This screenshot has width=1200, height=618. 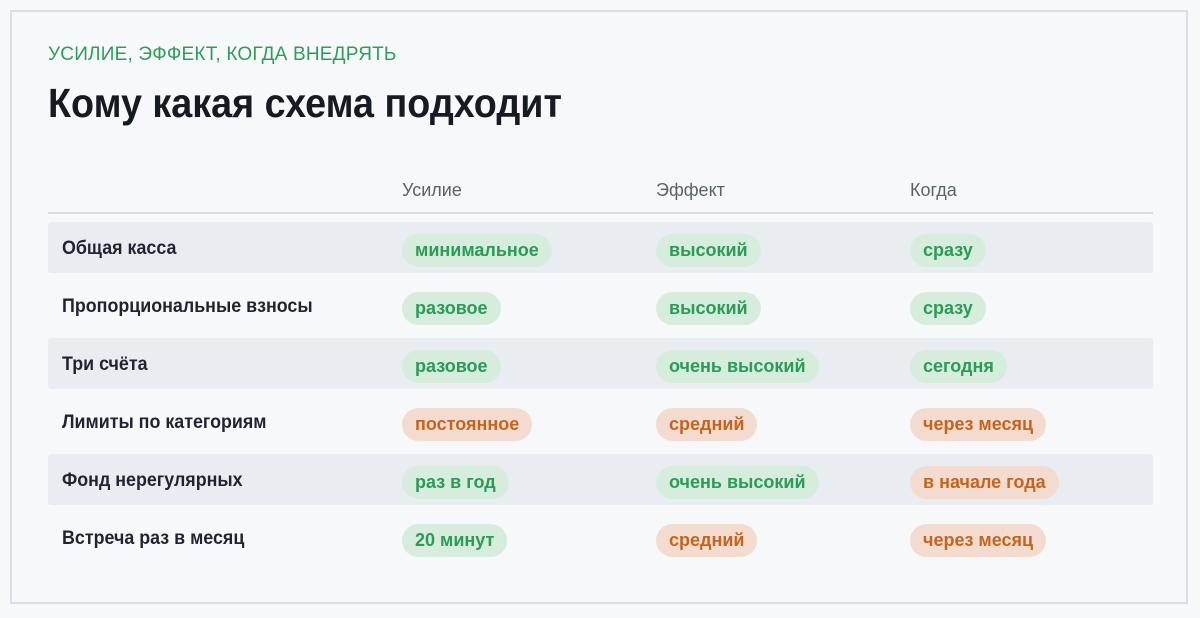 What do you see at coordinates (600, 247) in the screenshot?
I see `table-row: Общая касса минимальное высокий сразу` at bounding box center [600, 247].